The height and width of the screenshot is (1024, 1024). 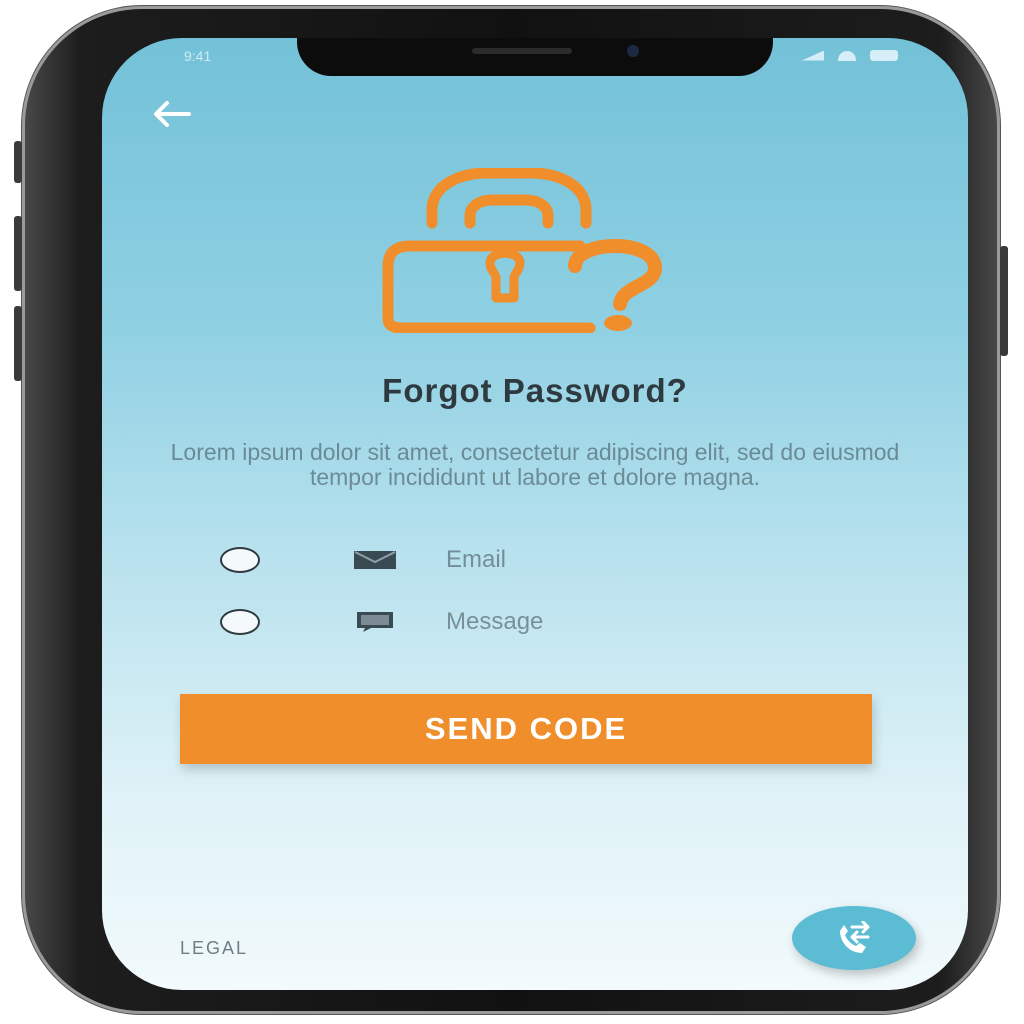 What do you see at coordinates (526, 729) in the screenshot?
I see `send-code-button: SEND CODE` at bounding box center [526, 729].